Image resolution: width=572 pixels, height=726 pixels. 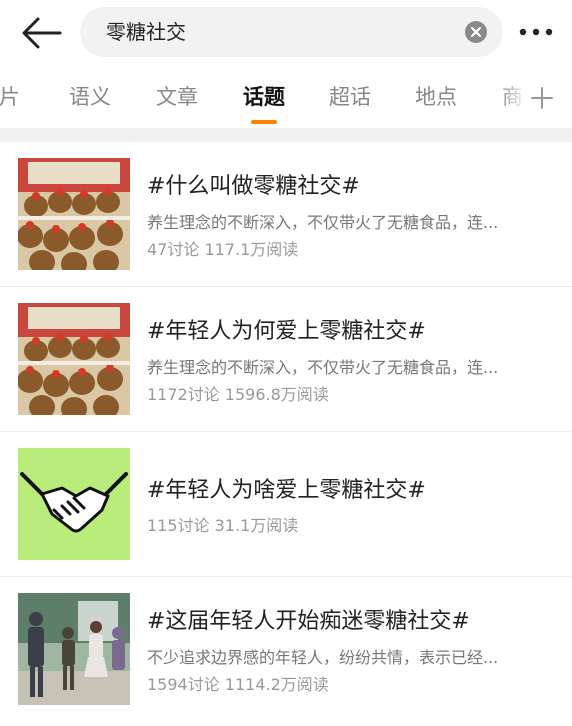 What do you see at coordinates (514, 97) in the screenshot?
I see `tab-fade` at bounding box center [514, 97].